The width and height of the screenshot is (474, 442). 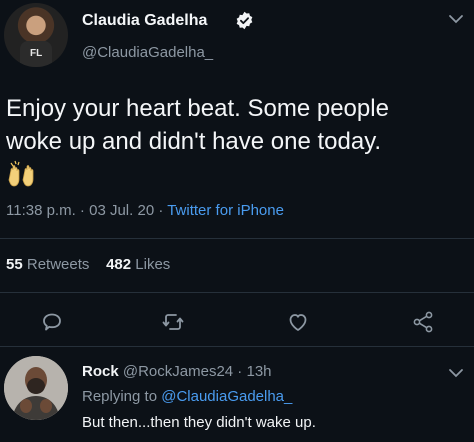 I want to click on author-avatar: FL, so click(x=36, y=35).